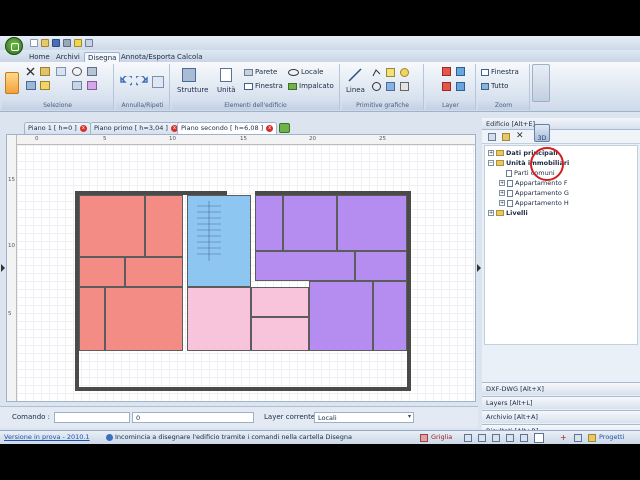 The width and height of the screenshot is (640, 480). I want to click on print-icon, so click(67, 43).